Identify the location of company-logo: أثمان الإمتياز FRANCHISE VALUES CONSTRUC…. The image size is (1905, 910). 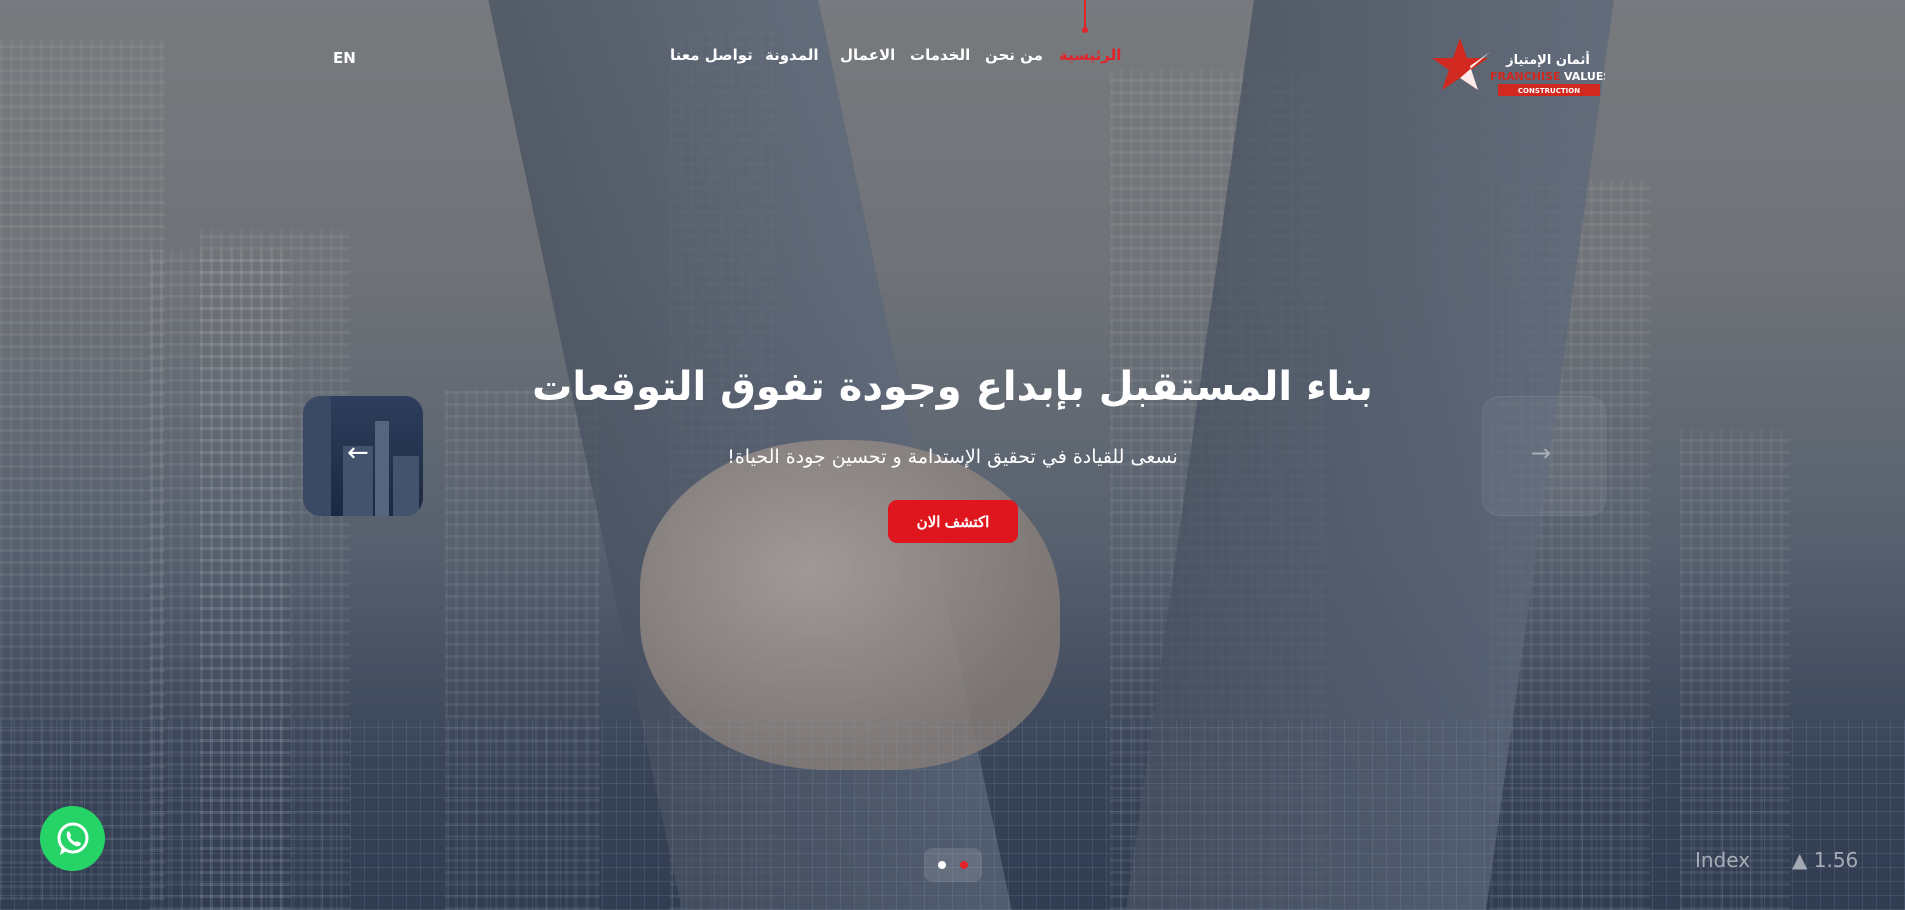
(1517, 69).